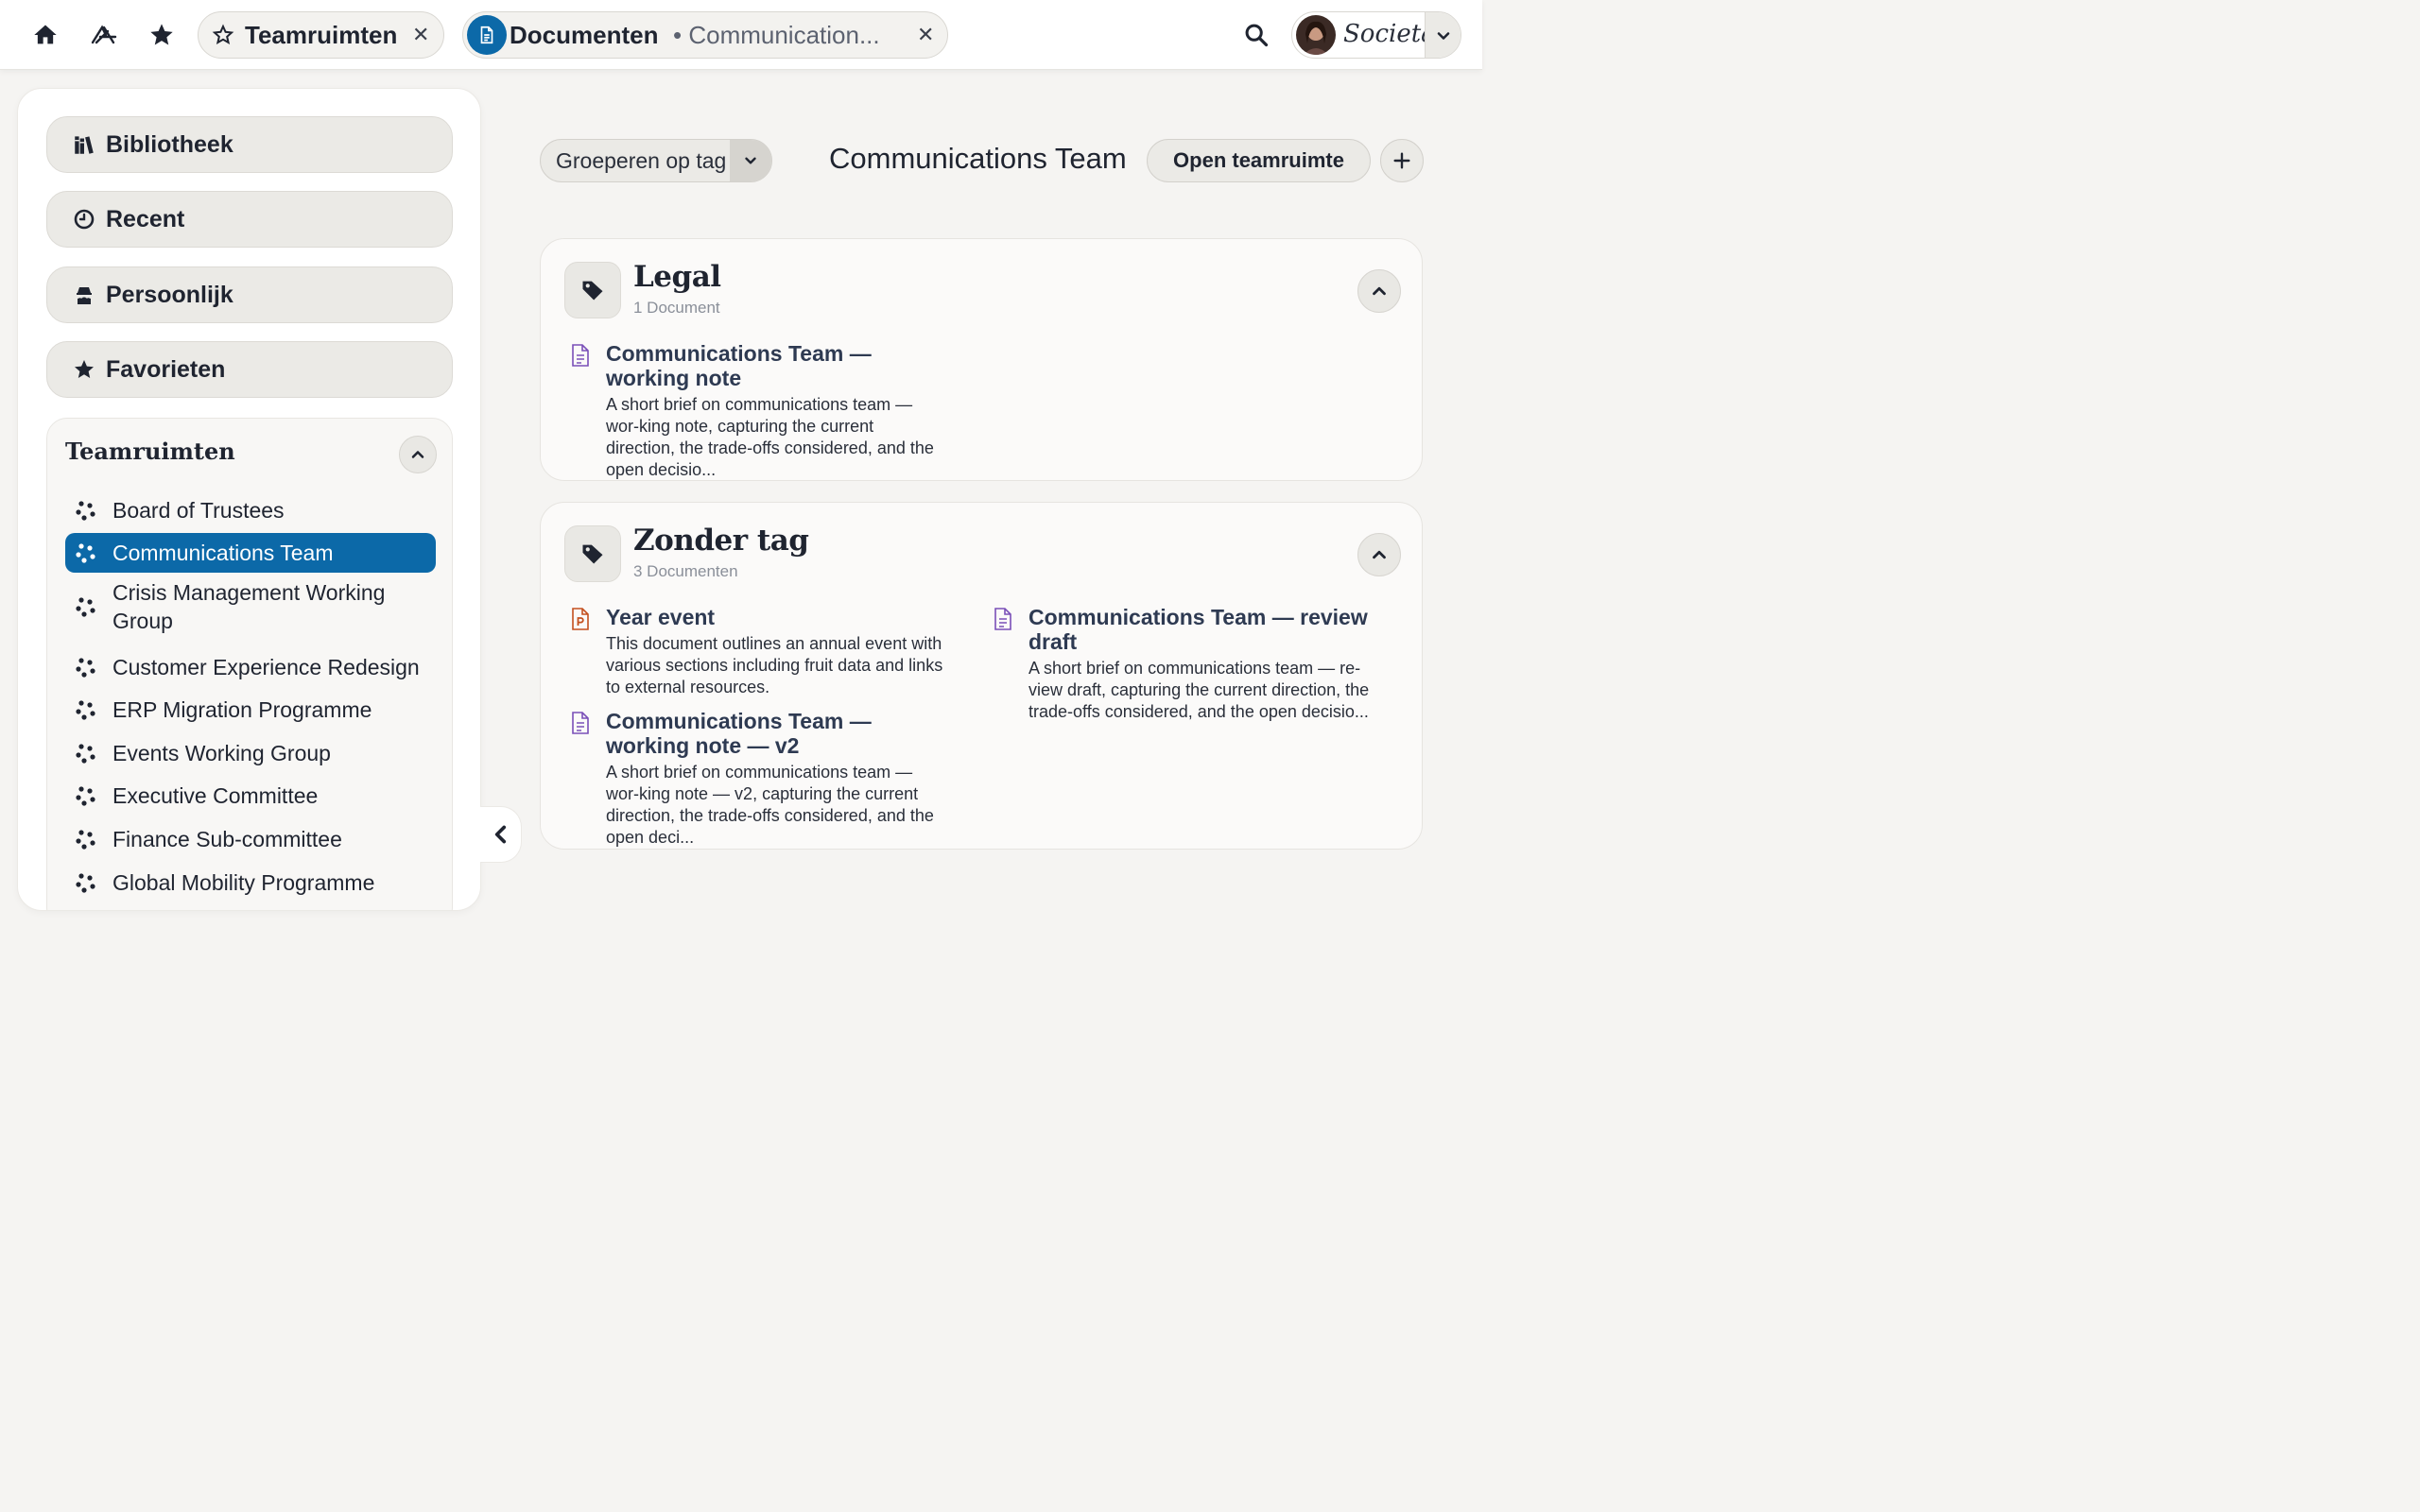  I want to click on plus-icon, so click(1402, 160).